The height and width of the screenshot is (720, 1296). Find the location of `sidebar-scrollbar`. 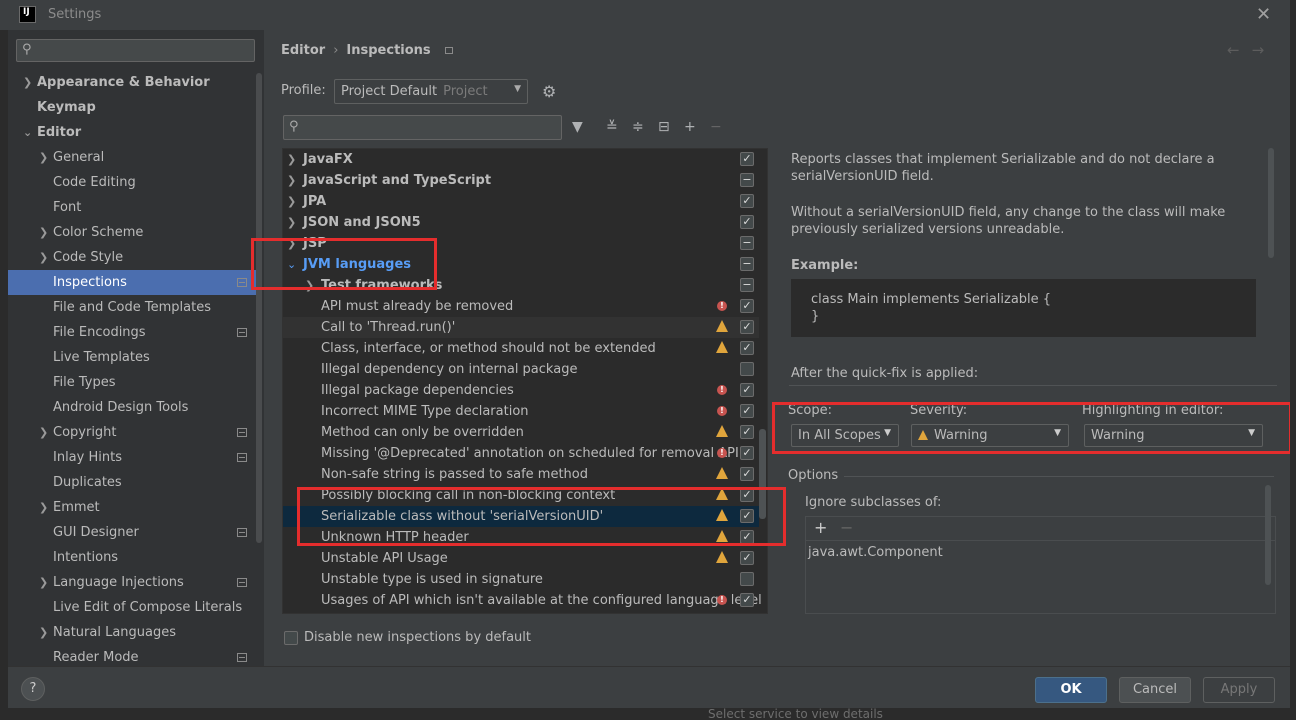

sidebar-scrollbar is located at coordinates (259, 308).